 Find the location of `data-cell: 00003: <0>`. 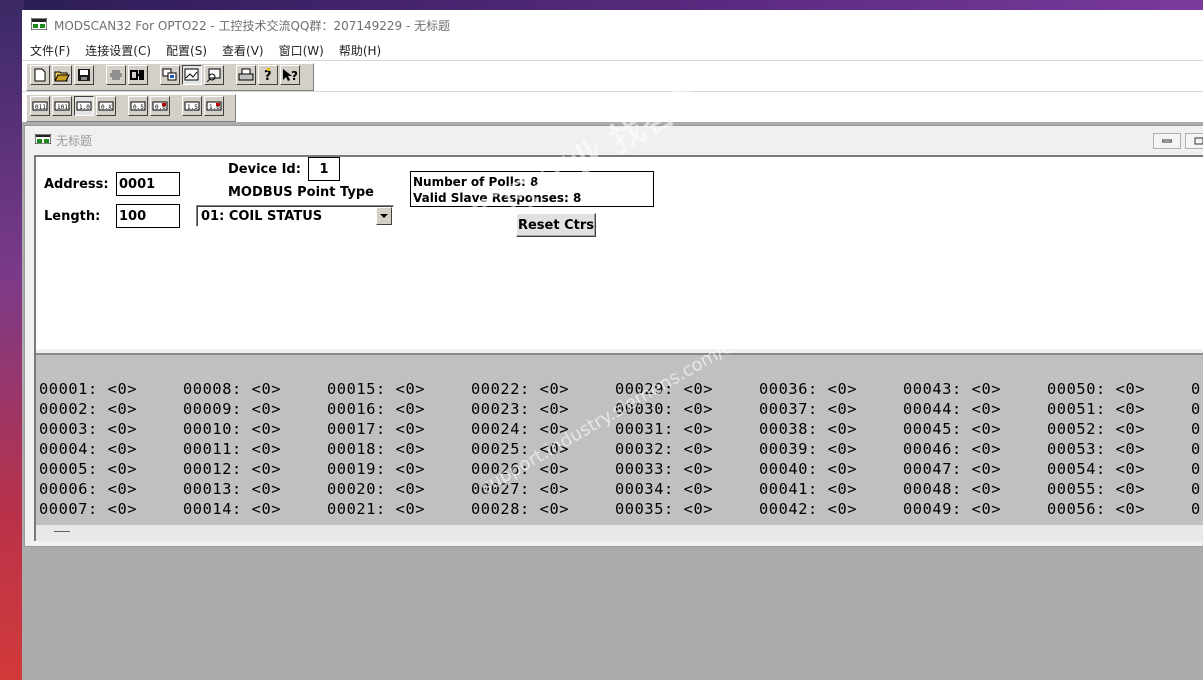

data-cell: 00003: <0> is located at coordinates (111, 429).